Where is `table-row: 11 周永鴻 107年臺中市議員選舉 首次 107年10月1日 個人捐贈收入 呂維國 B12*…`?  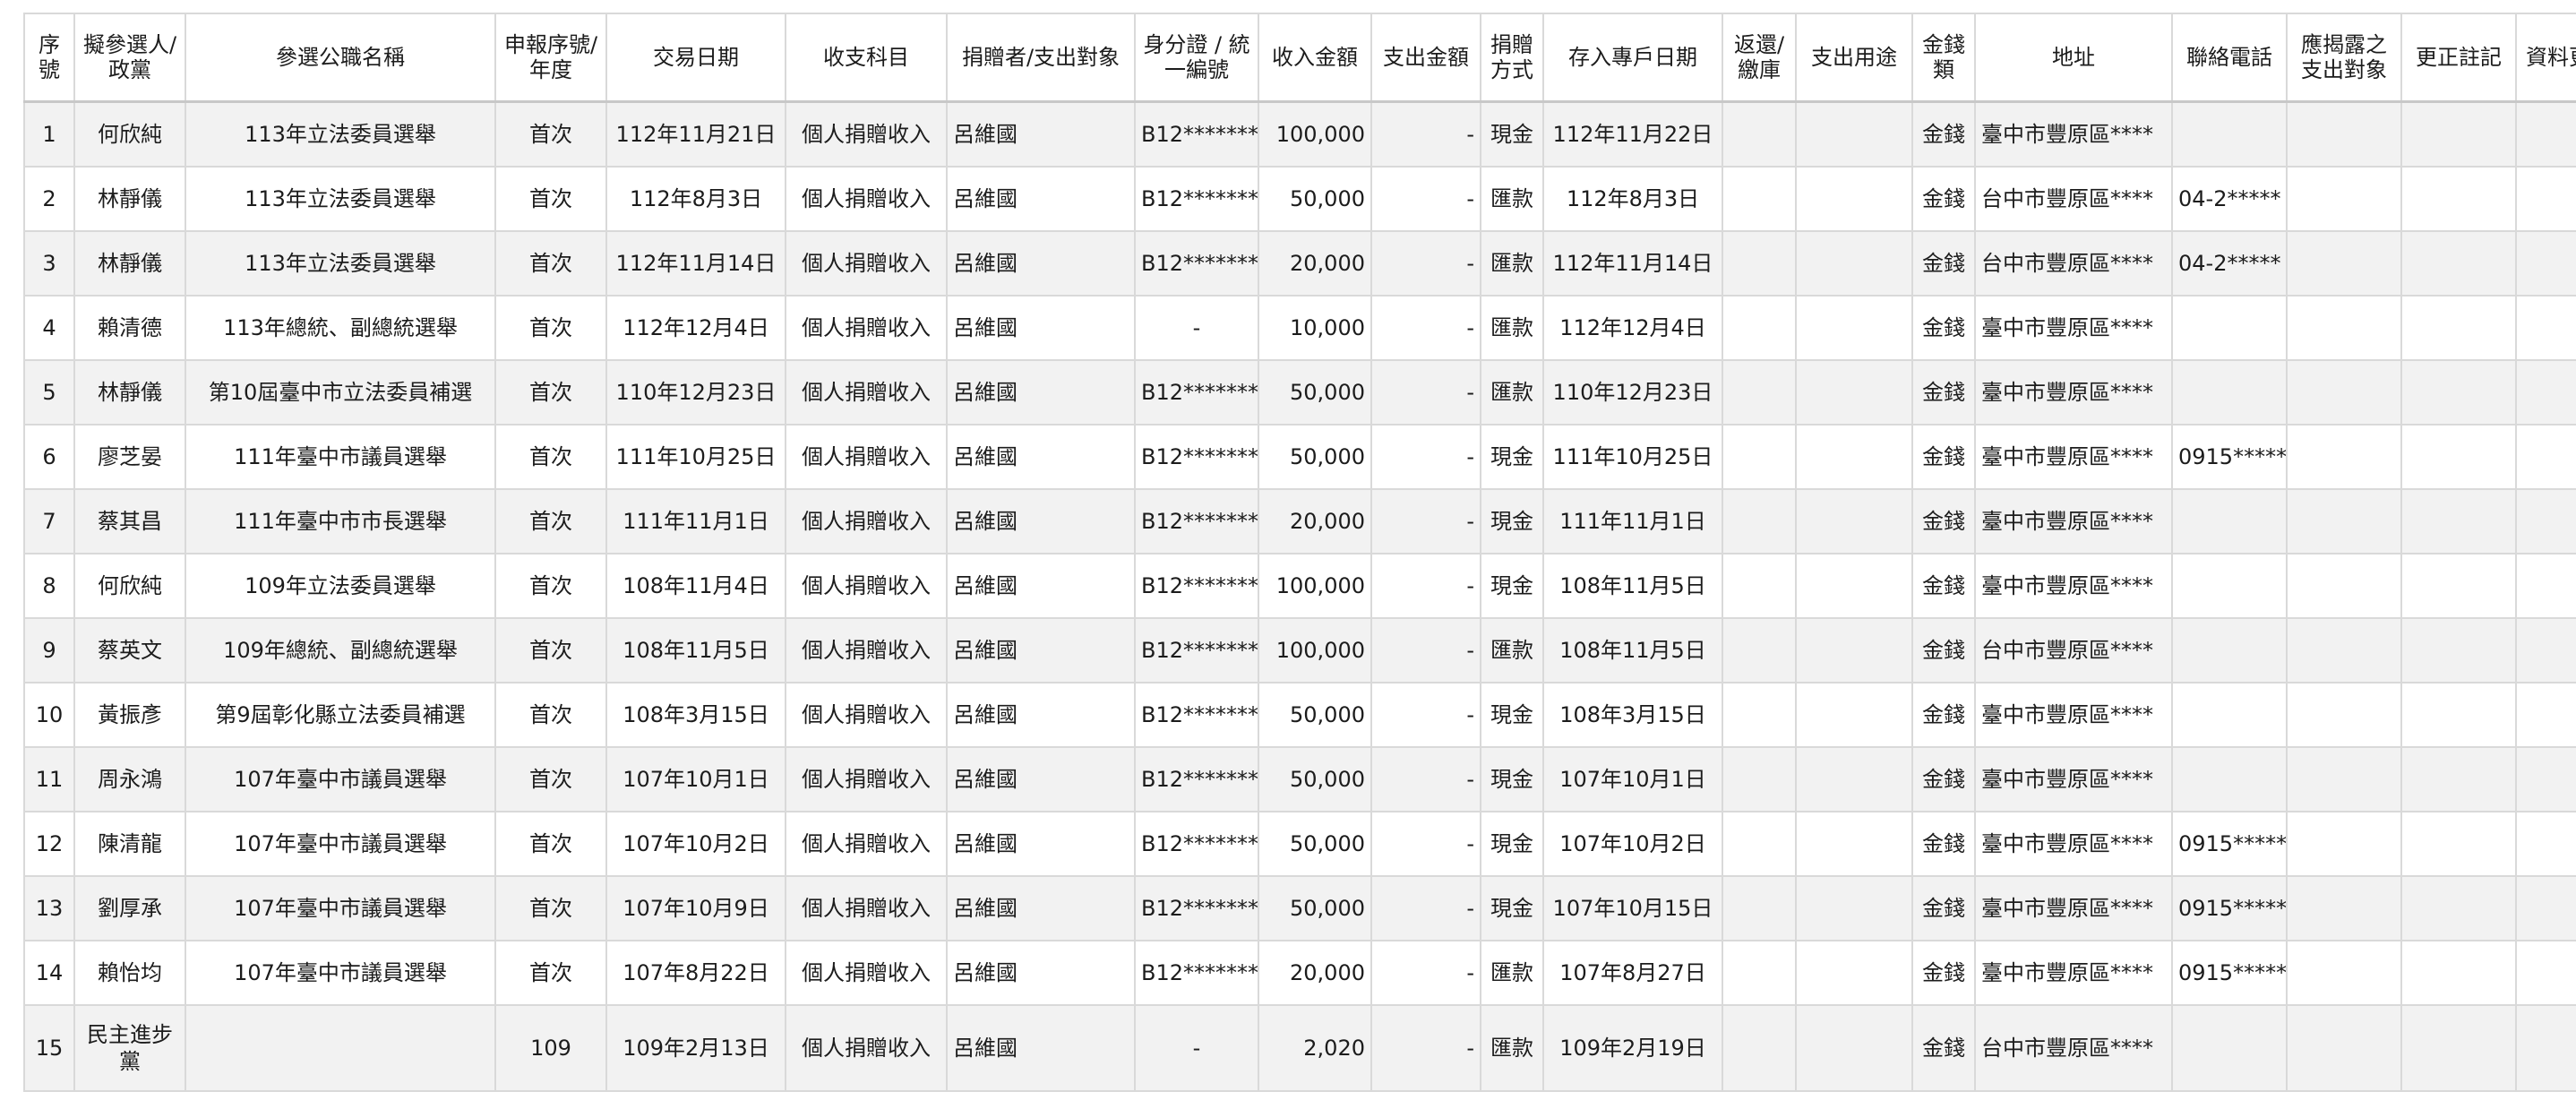 table-row: 11 周永鴻 107年臺中市議員選舉 首次 107年10月1日 個人捐贈收入 呂維國 B12*… is located at coordinates (1299, 779).